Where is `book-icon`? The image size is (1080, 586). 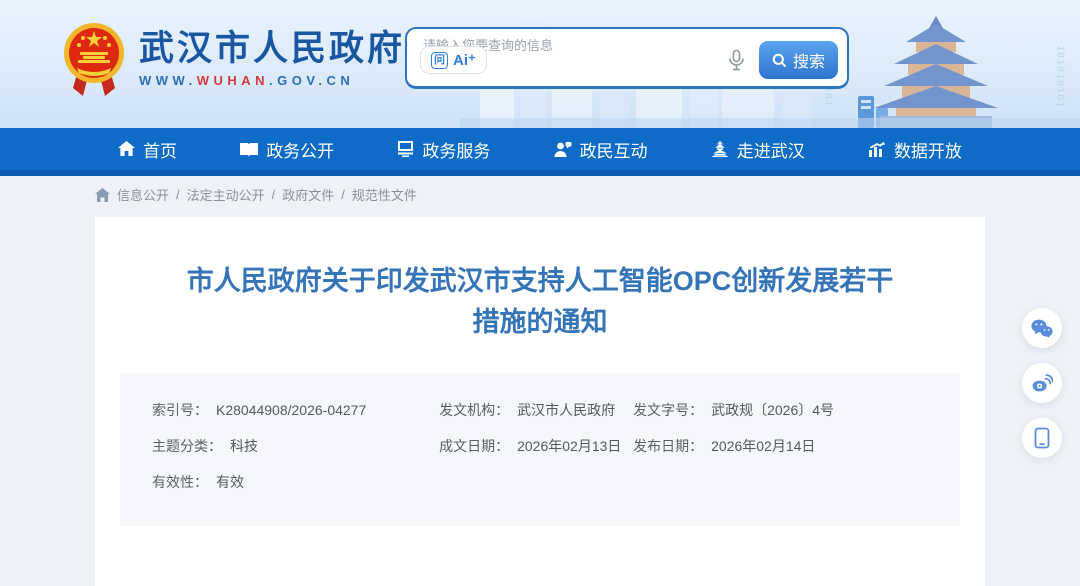
book-icon is located at coordinates (249, 149).